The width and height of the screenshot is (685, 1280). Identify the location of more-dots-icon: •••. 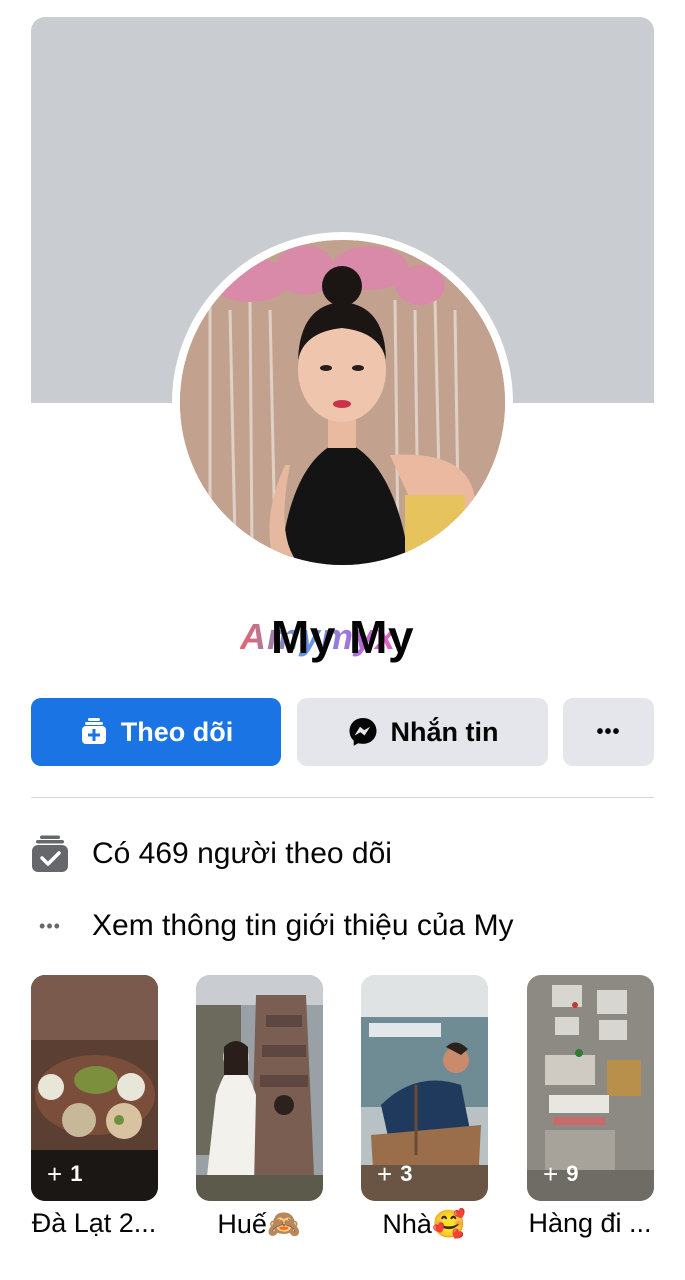
(50, 925).